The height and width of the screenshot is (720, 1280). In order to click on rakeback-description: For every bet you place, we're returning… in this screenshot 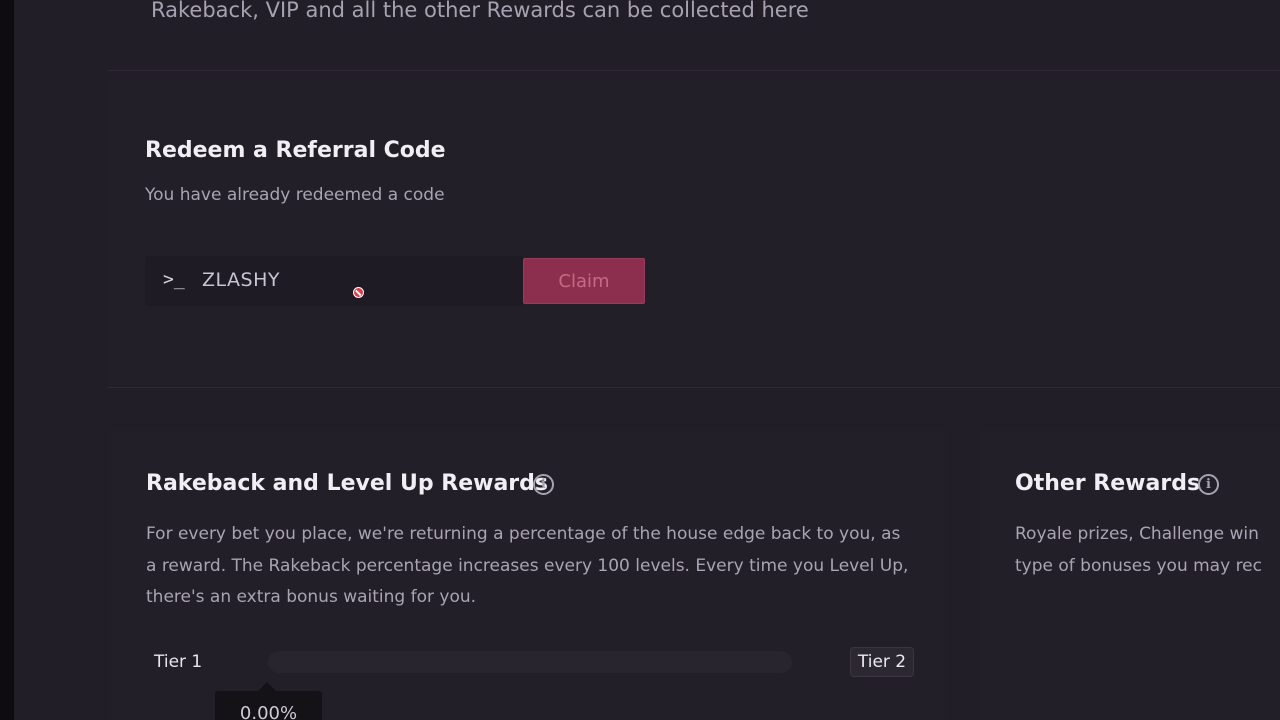, I will do `click(527, 565)`.